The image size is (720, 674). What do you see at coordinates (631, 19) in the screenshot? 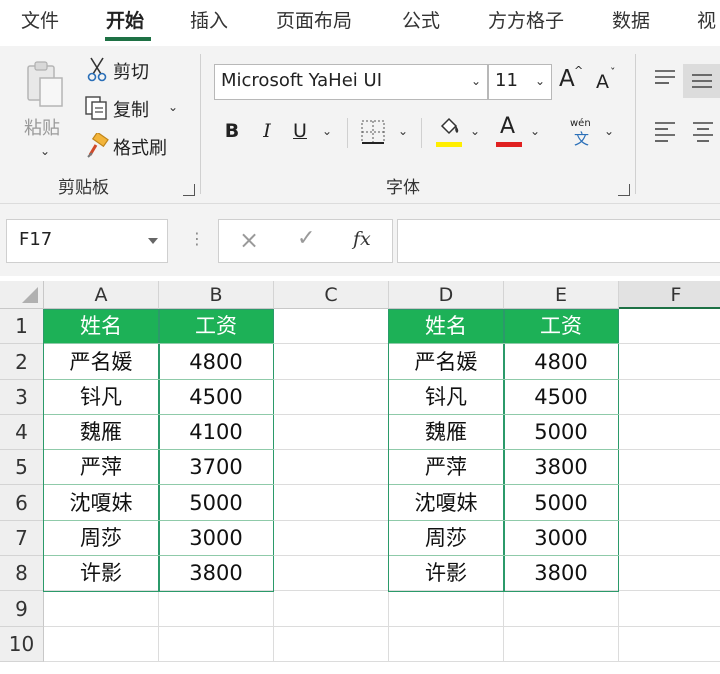
I see `tab-data: 数据` at bounding box center [631, 19].